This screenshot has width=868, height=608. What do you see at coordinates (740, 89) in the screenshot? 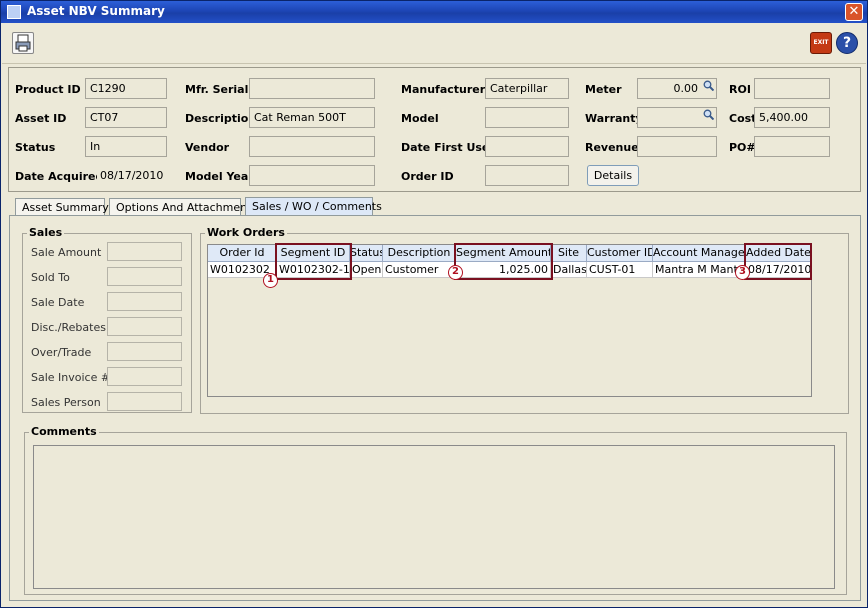
I see `roi-label: ROI` at bounding box center [740, 89].